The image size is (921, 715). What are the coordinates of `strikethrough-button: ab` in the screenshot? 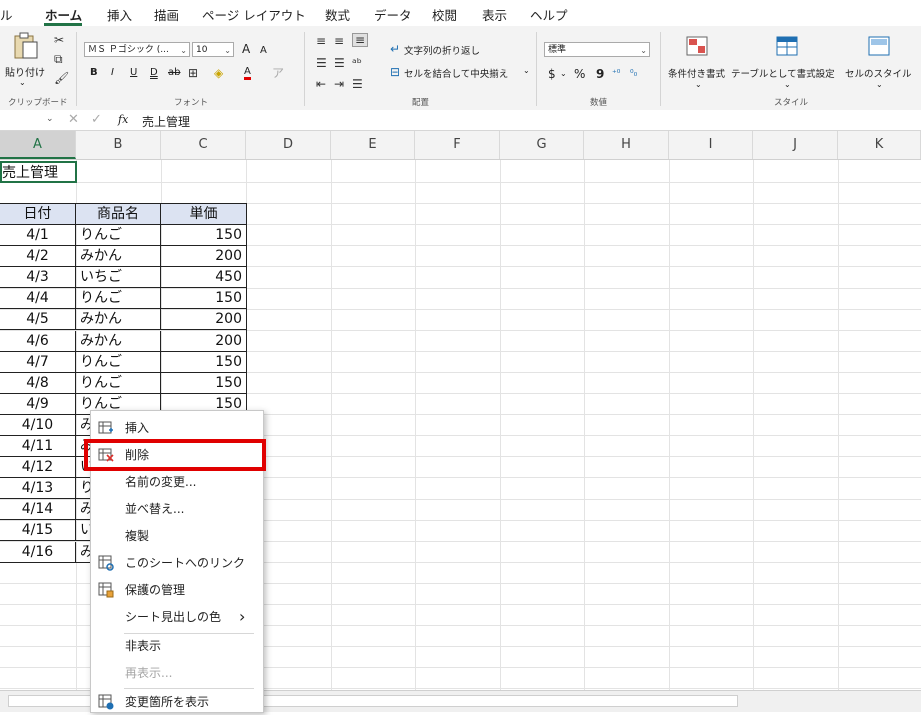 It's located at (174, 73).